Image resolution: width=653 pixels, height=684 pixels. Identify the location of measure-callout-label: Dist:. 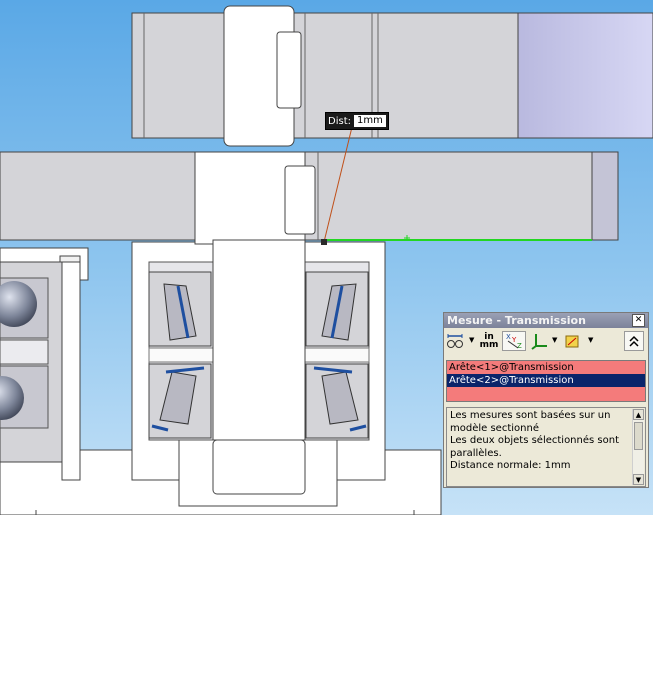
(339, 121).